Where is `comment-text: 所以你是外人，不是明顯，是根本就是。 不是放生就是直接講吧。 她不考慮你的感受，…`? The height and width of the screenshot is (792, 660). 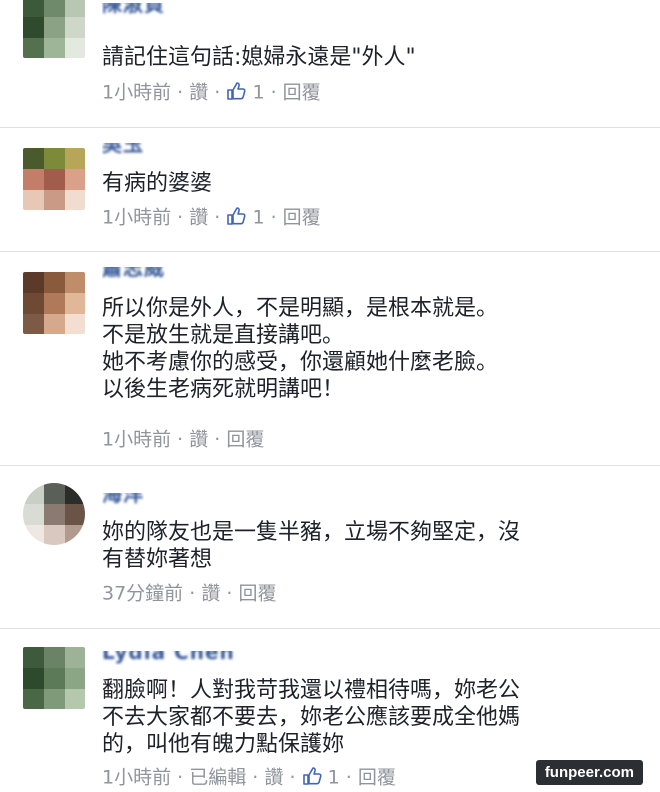
comment-text: 所以你是外人，不是明顯，是根本就是。 不是放生就是直接講吧。 她不考慮你的感受，… is located at coordinates (300, 349).